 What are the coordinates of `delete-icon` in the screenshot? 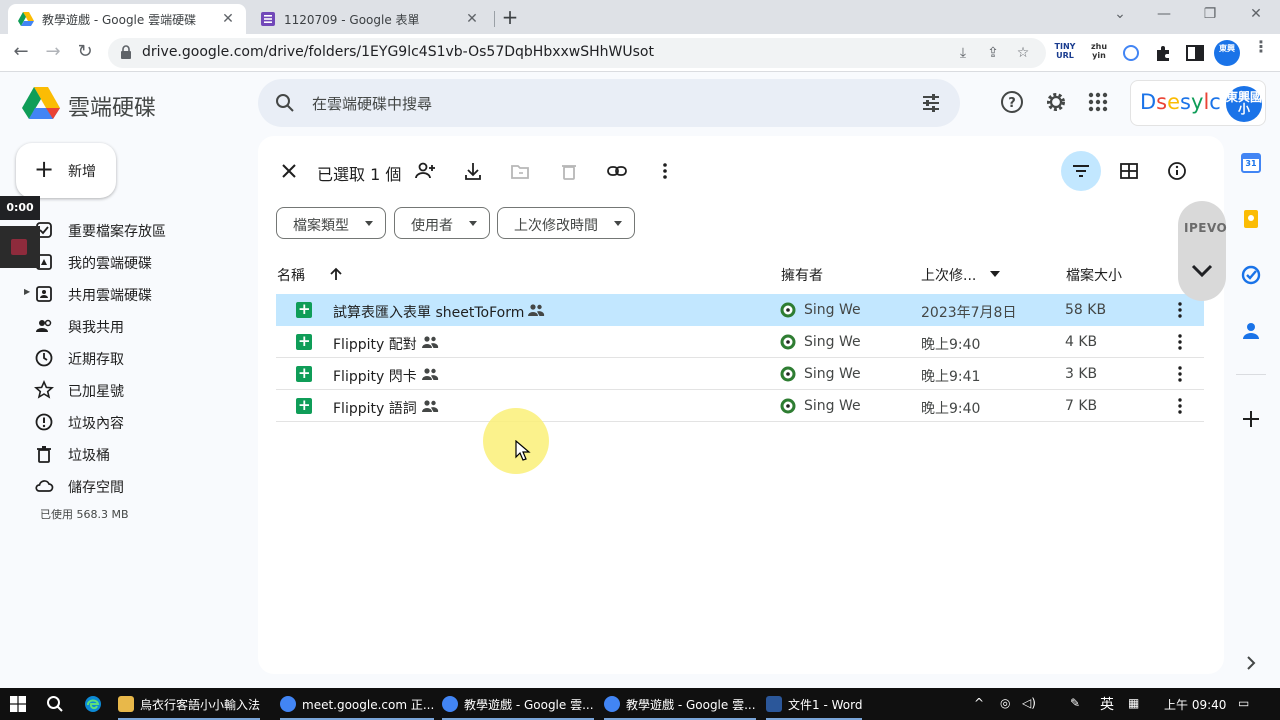 It's located at (569, 171).